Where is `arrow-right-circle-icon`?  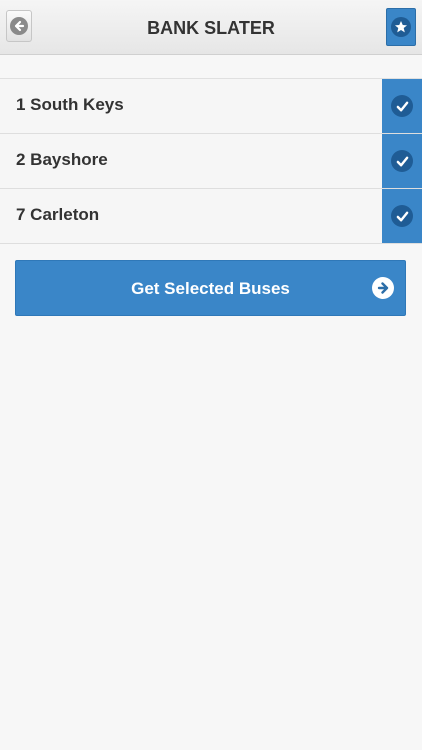 arrow-right-circle-icon is located at coordinates (383, 288).